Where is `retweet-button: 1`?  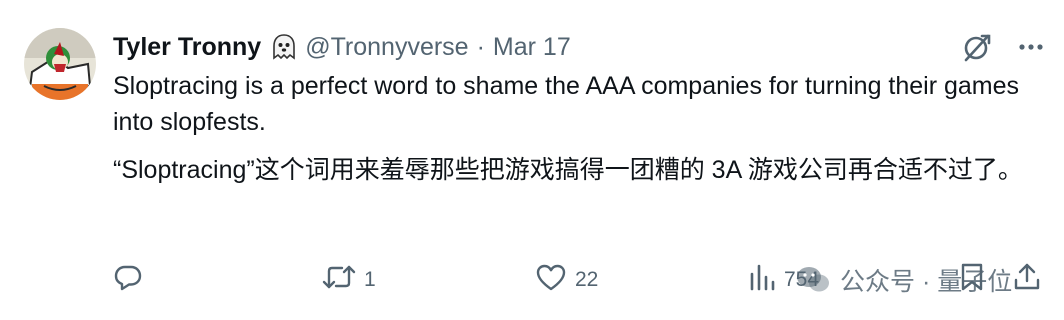 retweet-button: 1 is located at coordinates (349, 280).